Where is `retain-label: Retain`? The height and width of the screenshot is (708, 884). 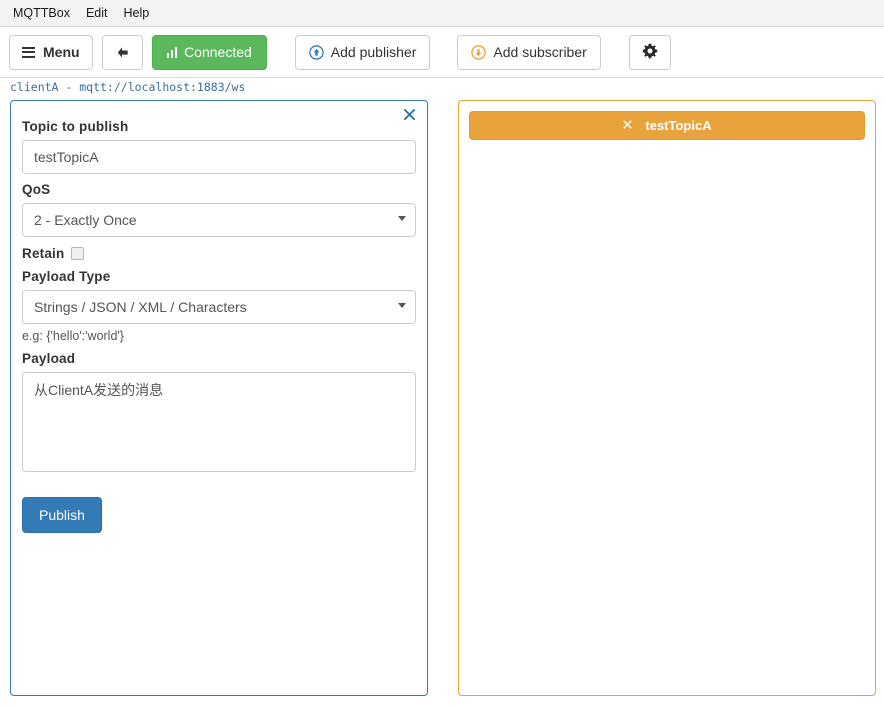 retain-label: Retain is located at coordinates (43, 253).